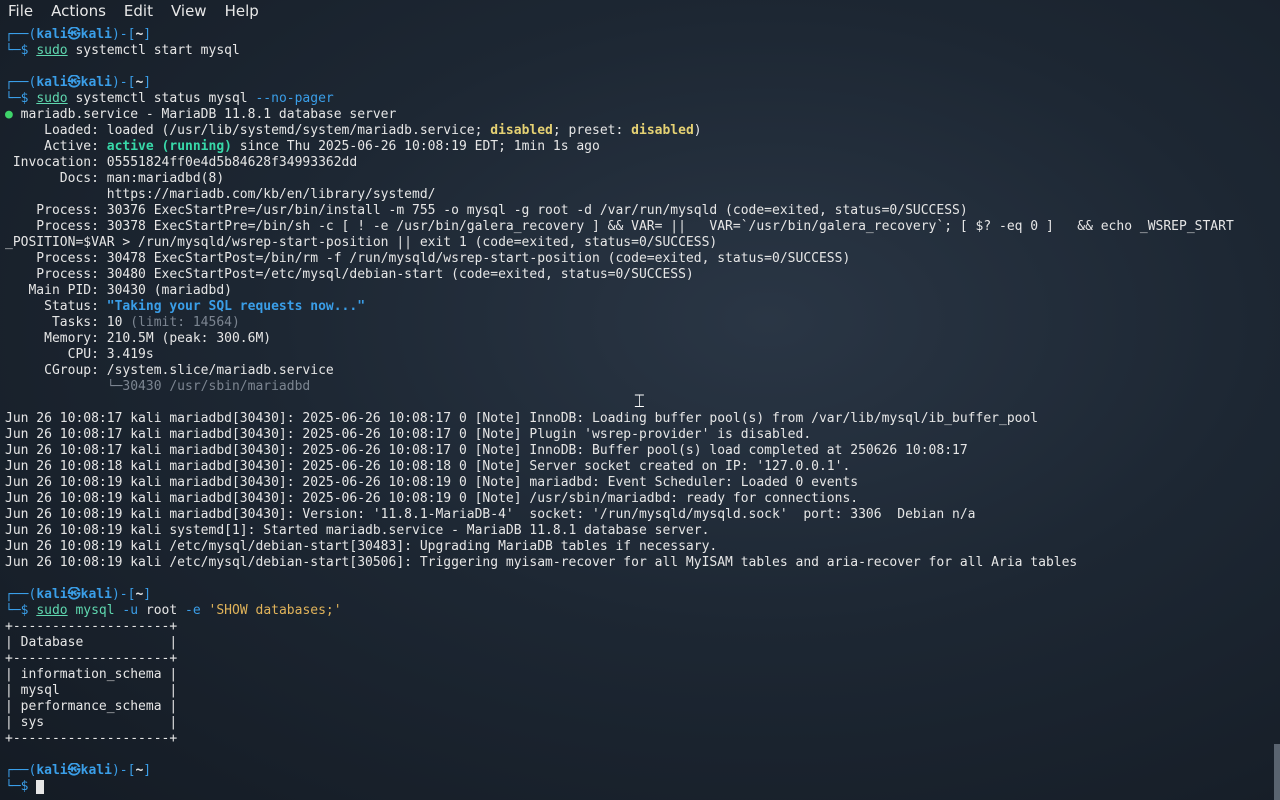 This screenshot has width=1280, height=800. What do you see at coordinates (189, 11) in the screenshot?
I see `menu-view: View` at bounding box center [189, 11].